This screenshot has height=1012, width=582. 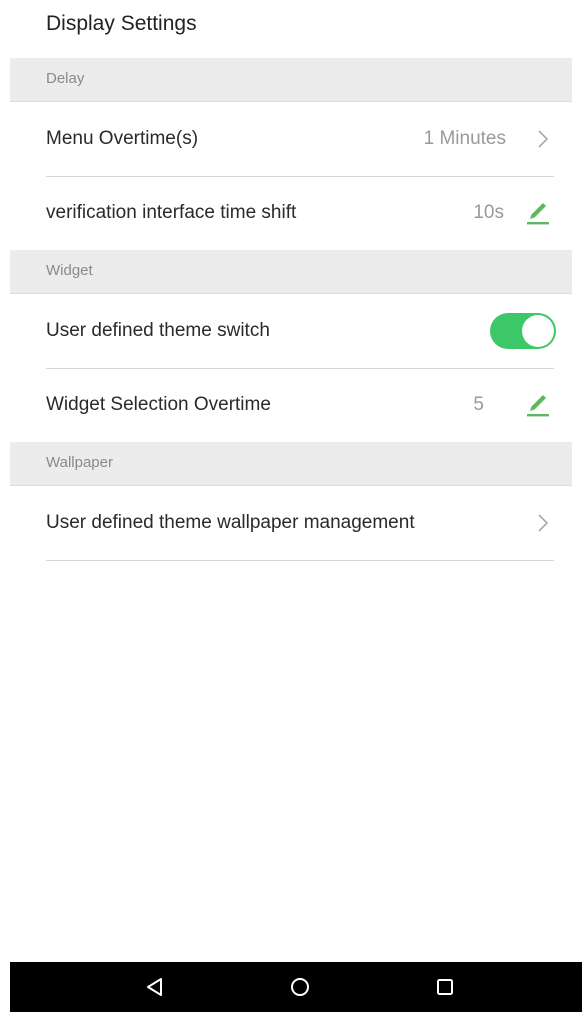 I want to click on back-button, so click(x=155, y=987).